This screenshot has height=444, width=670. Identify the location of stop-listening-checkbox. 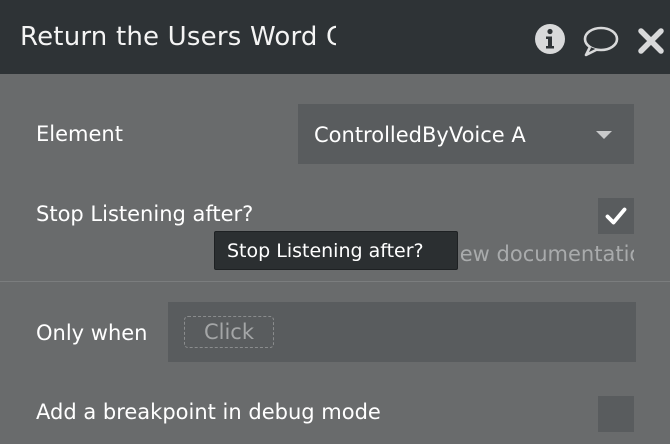
(616, 216).